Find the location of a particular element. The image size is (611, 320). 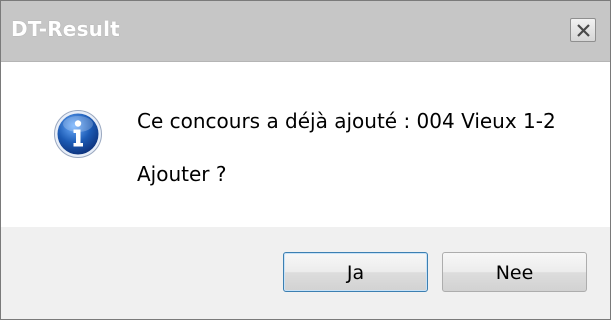

info-icon is located at coordinates (78, 134).